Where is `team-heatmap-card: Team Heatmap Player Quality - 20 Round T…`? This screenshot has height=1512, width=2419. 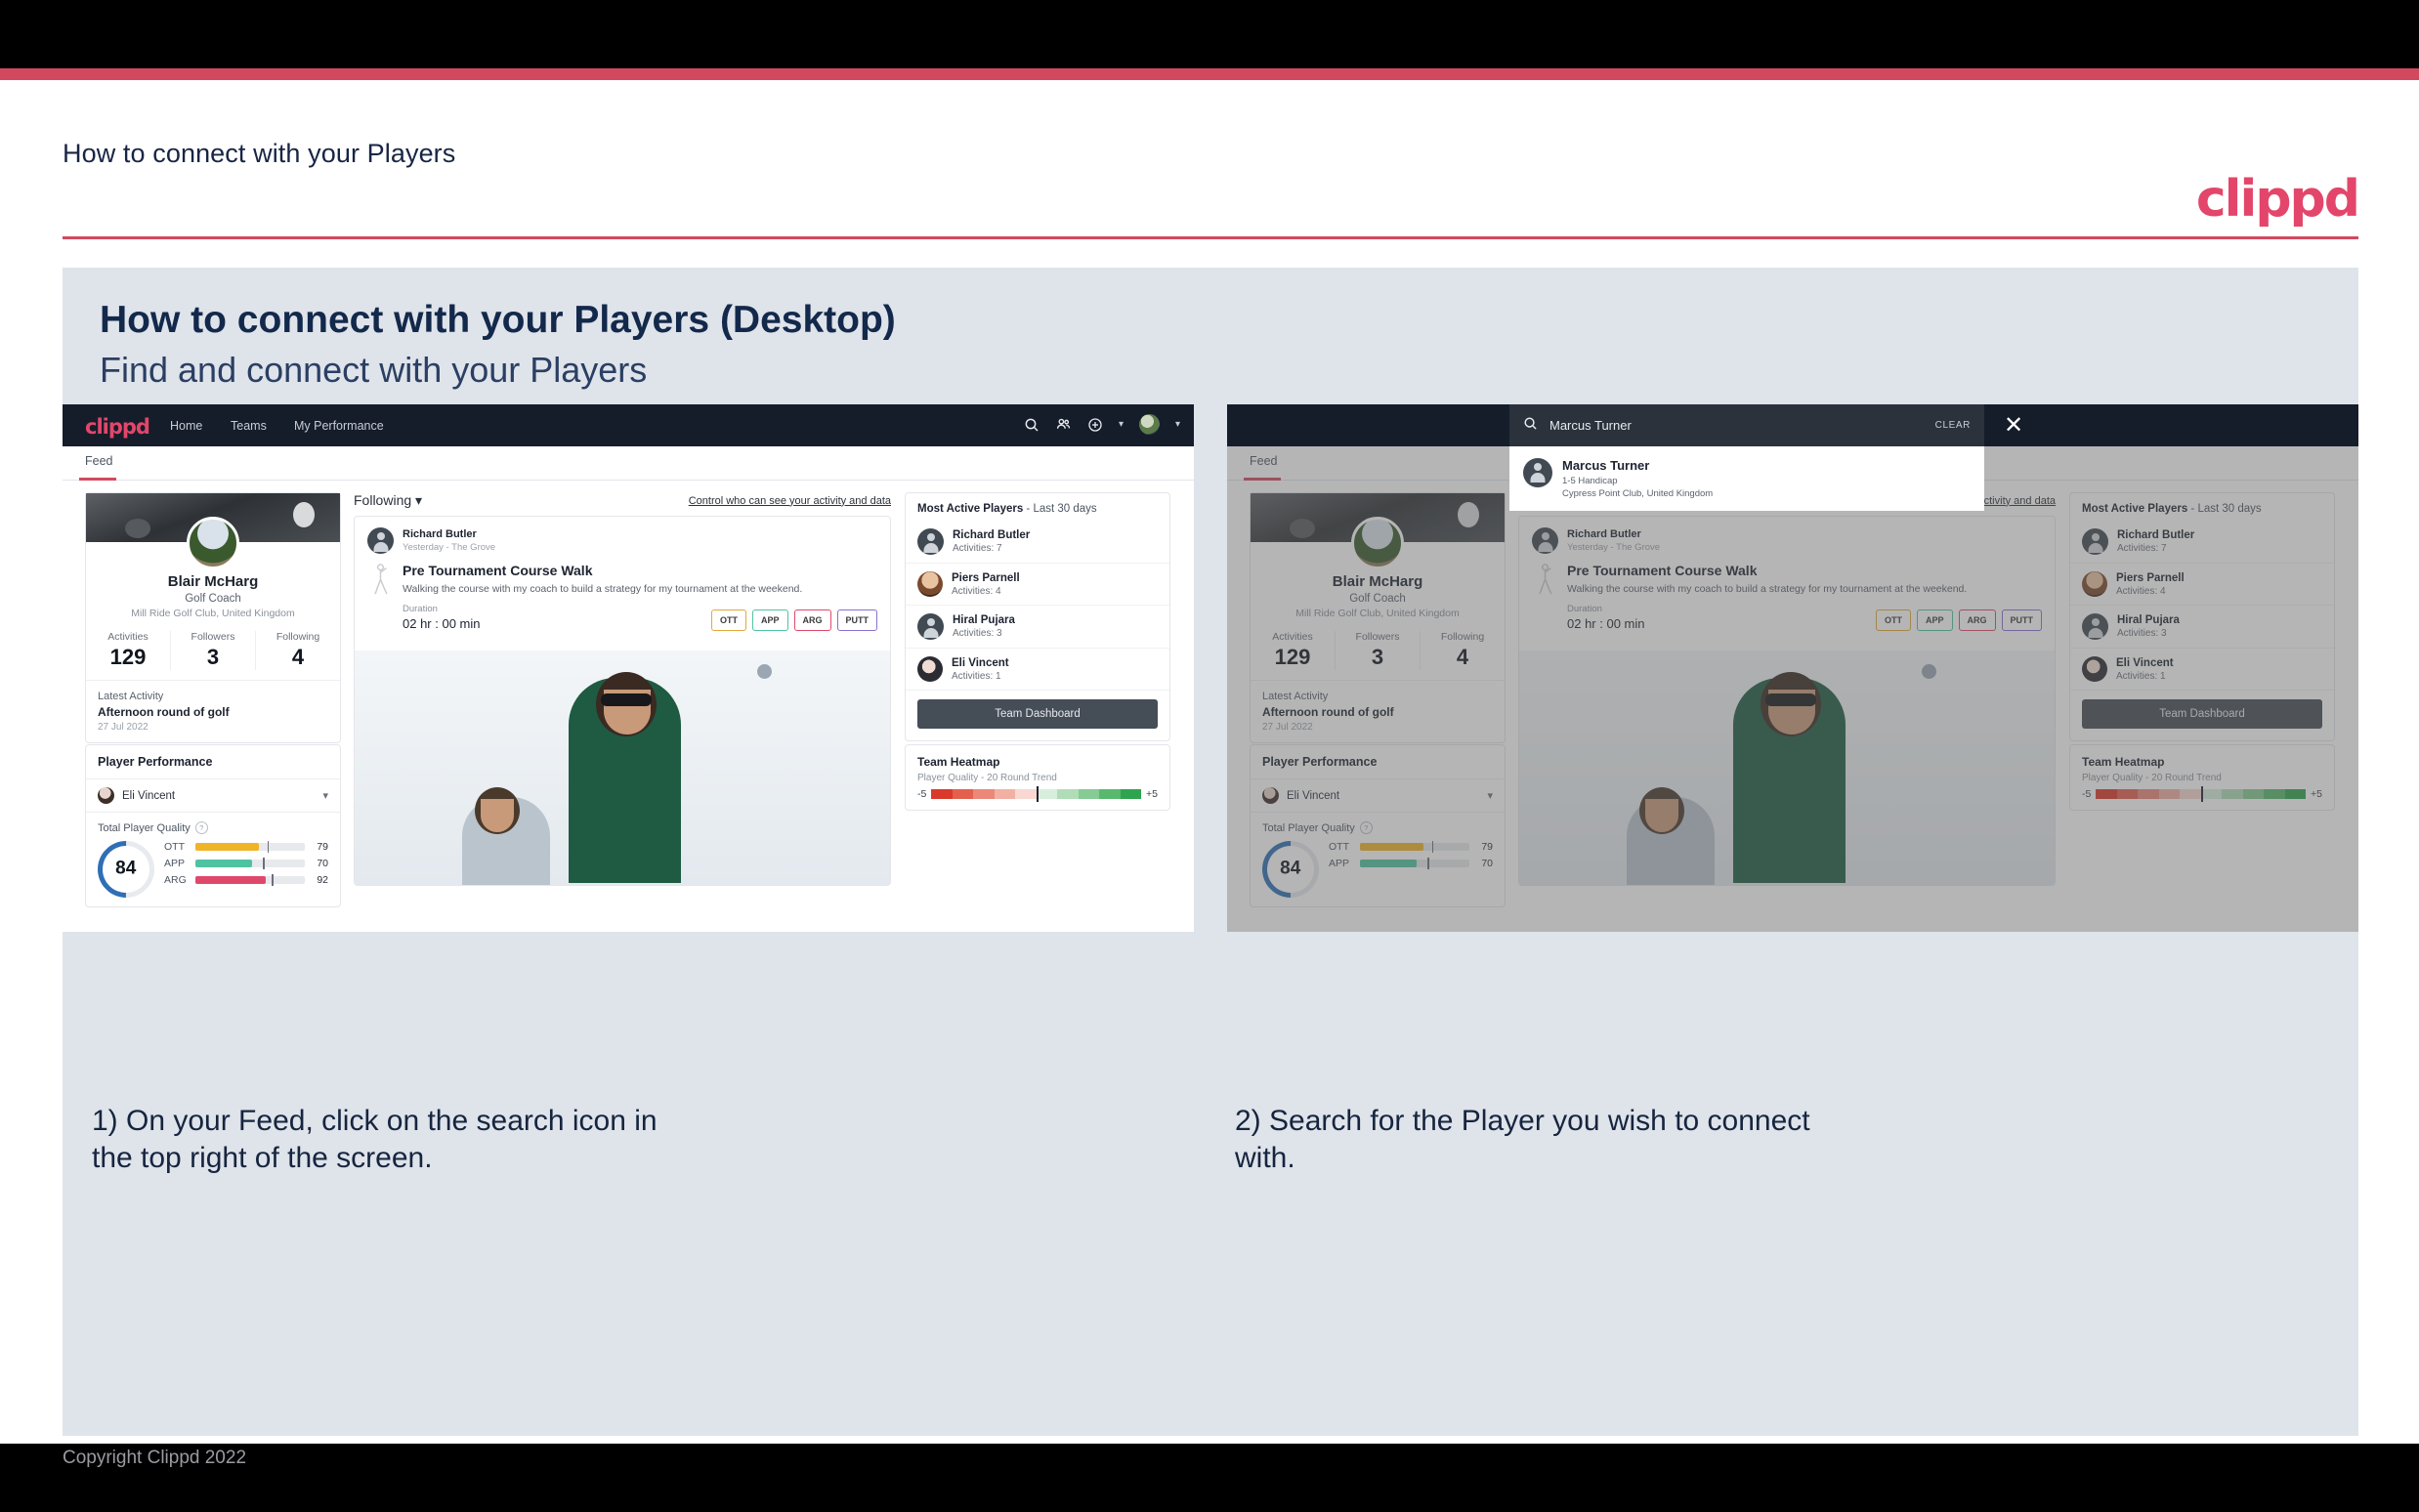
team-heatmap-card: Team Heatmap Player Quality - 20 Round T… is located at coordinates (1037, 777).